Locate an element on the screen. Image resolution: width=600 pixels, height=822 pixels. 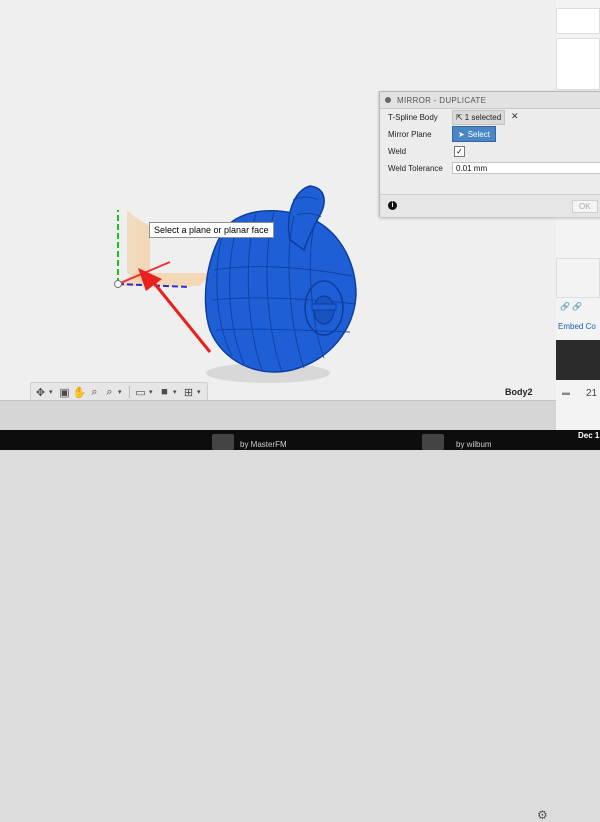
selection-tooltip: Select a plane or planar face is located at coordinates (211, 230).